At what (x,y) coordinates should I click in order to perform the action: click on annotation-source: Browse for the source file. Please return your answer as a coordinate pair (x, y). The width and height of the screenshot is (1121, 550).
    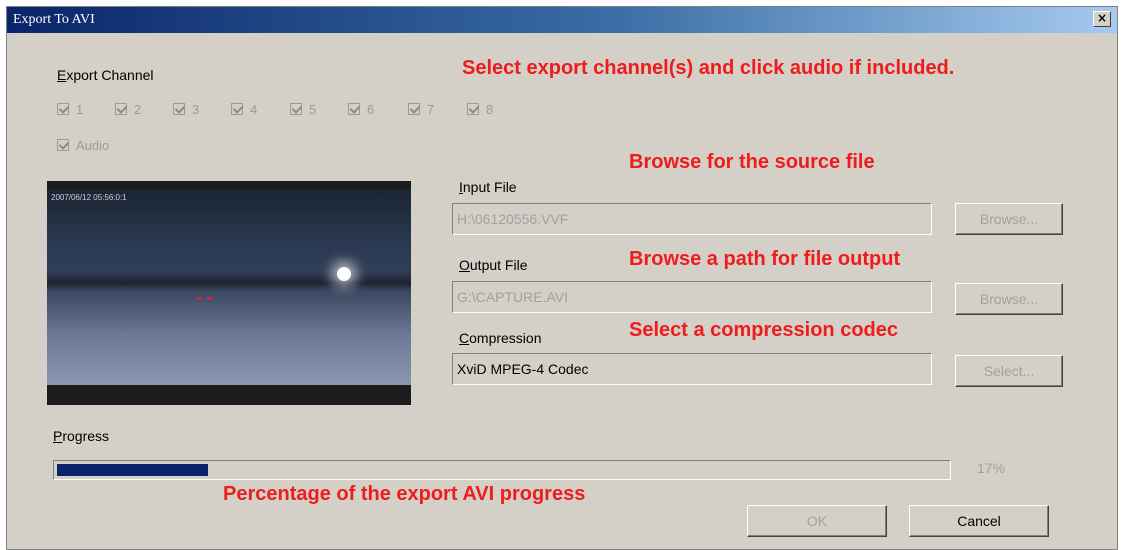
    Looking at the image, I should click on (752, 162).